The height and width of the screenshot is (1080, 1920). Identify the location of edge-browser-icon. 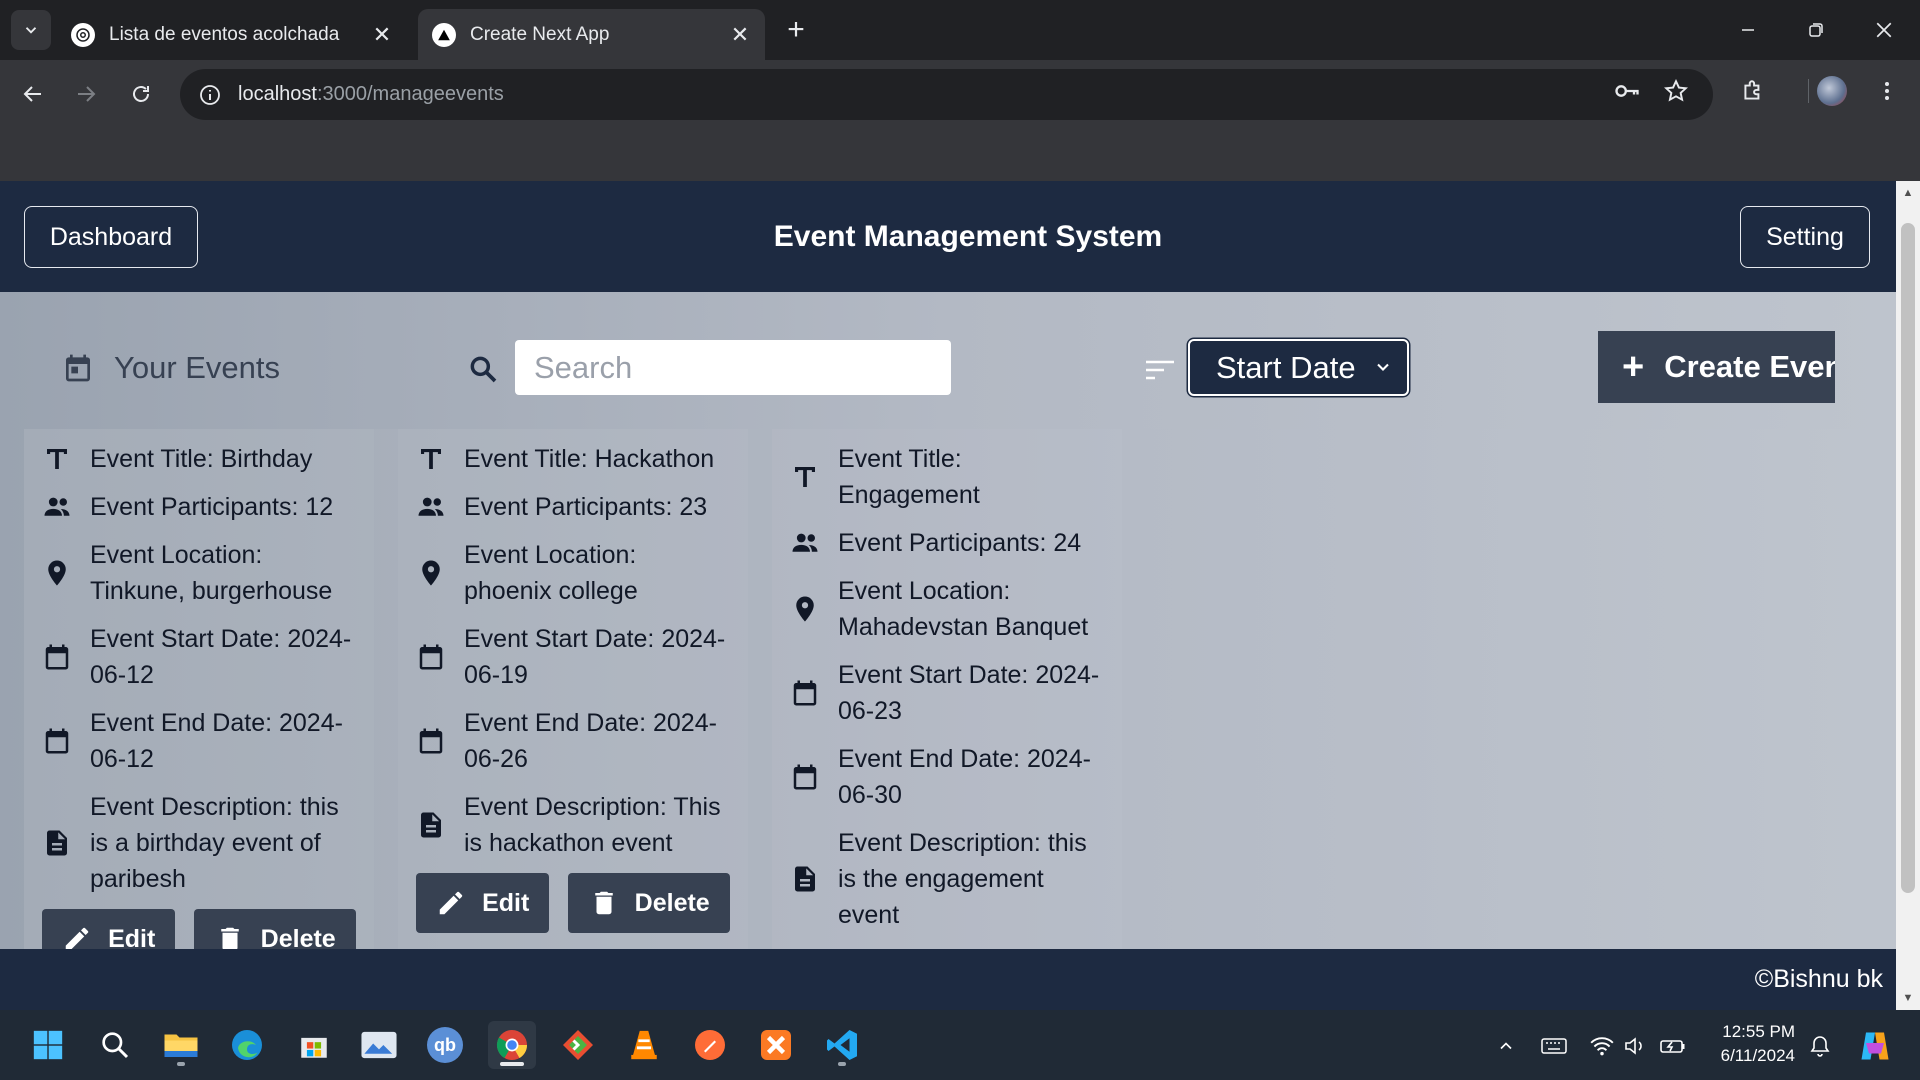
(247, 1045).